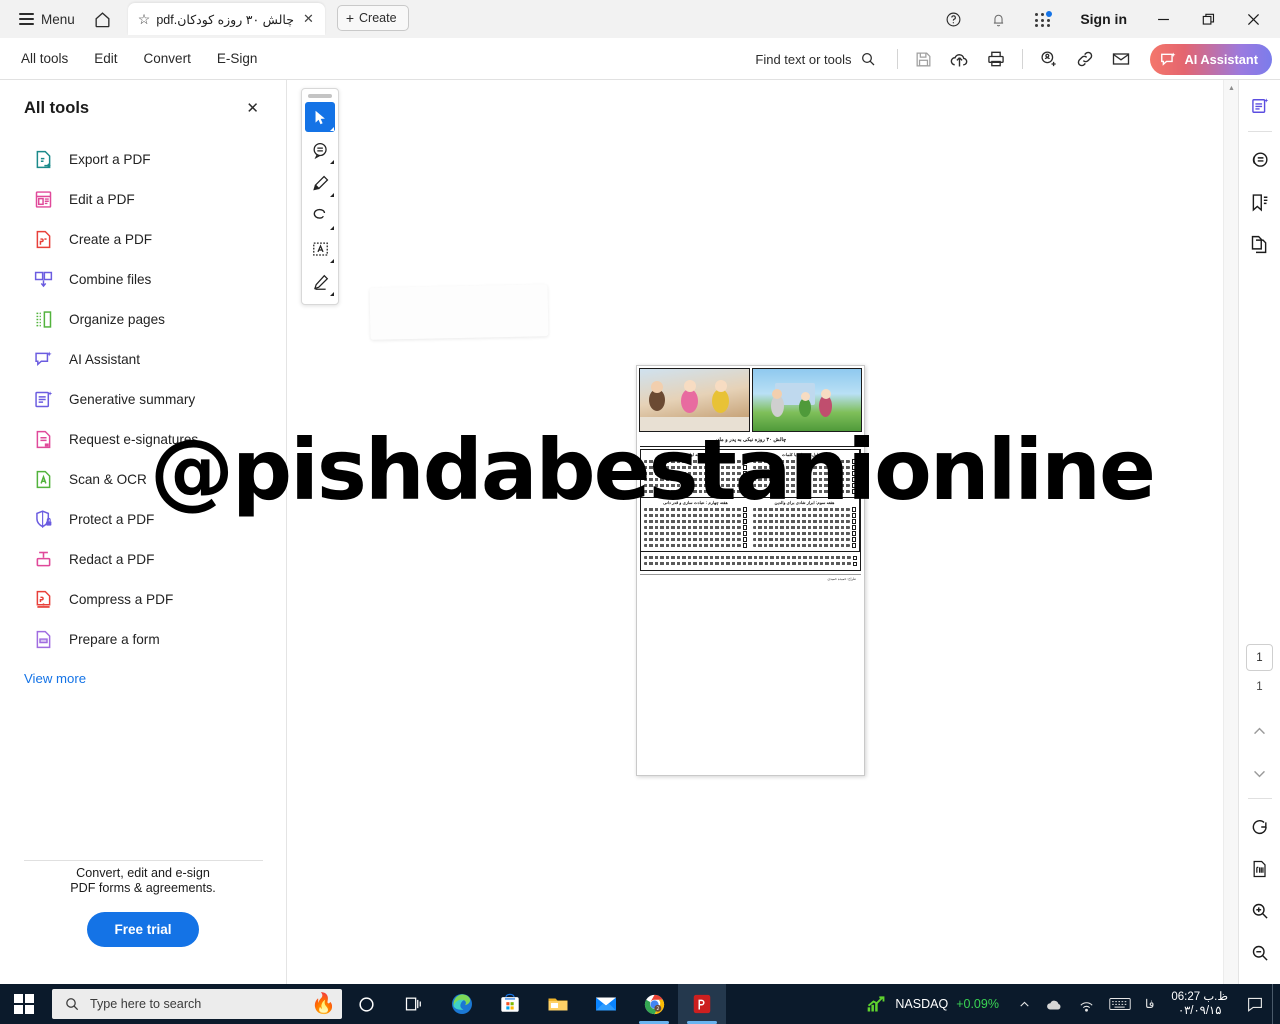 Image resolution: width=1280 pixels, height=1024 pixels. What do you see at coordinates (372, 17) in the screenshot?
I see `create-button: + Create` at bounding box center [372, 17].